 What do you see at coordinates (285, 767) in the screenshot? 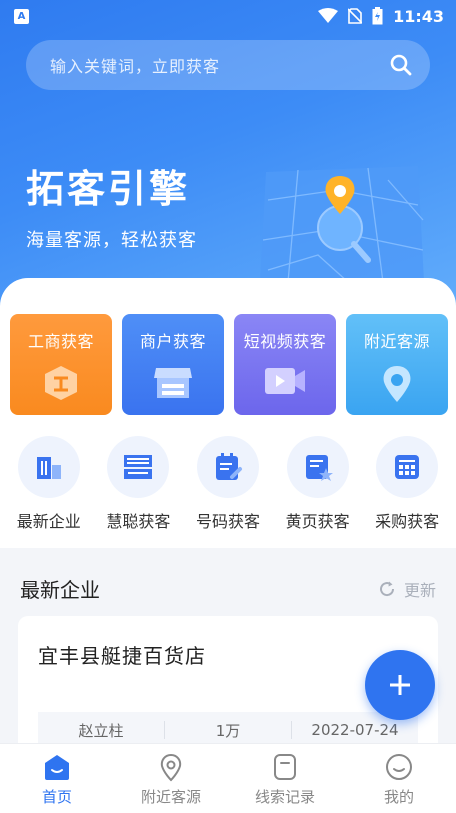
I see `record-icon` at bounding box center [285, 767].